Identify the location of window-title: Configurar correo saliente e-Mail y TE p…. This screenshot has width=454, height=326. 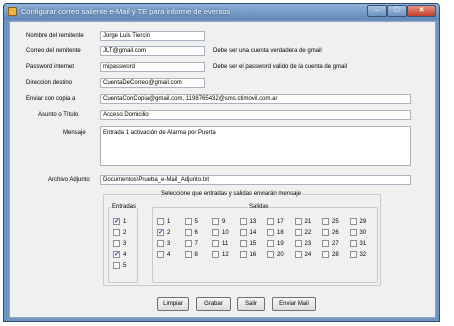
(126, 11).